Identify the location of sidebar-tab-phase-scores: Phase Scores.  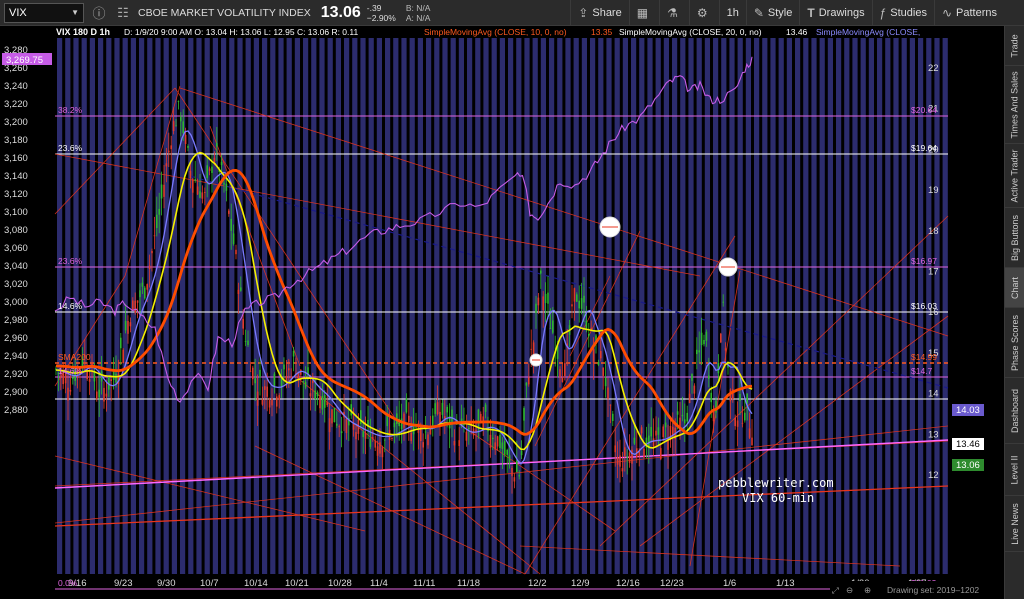
(1014, 343).